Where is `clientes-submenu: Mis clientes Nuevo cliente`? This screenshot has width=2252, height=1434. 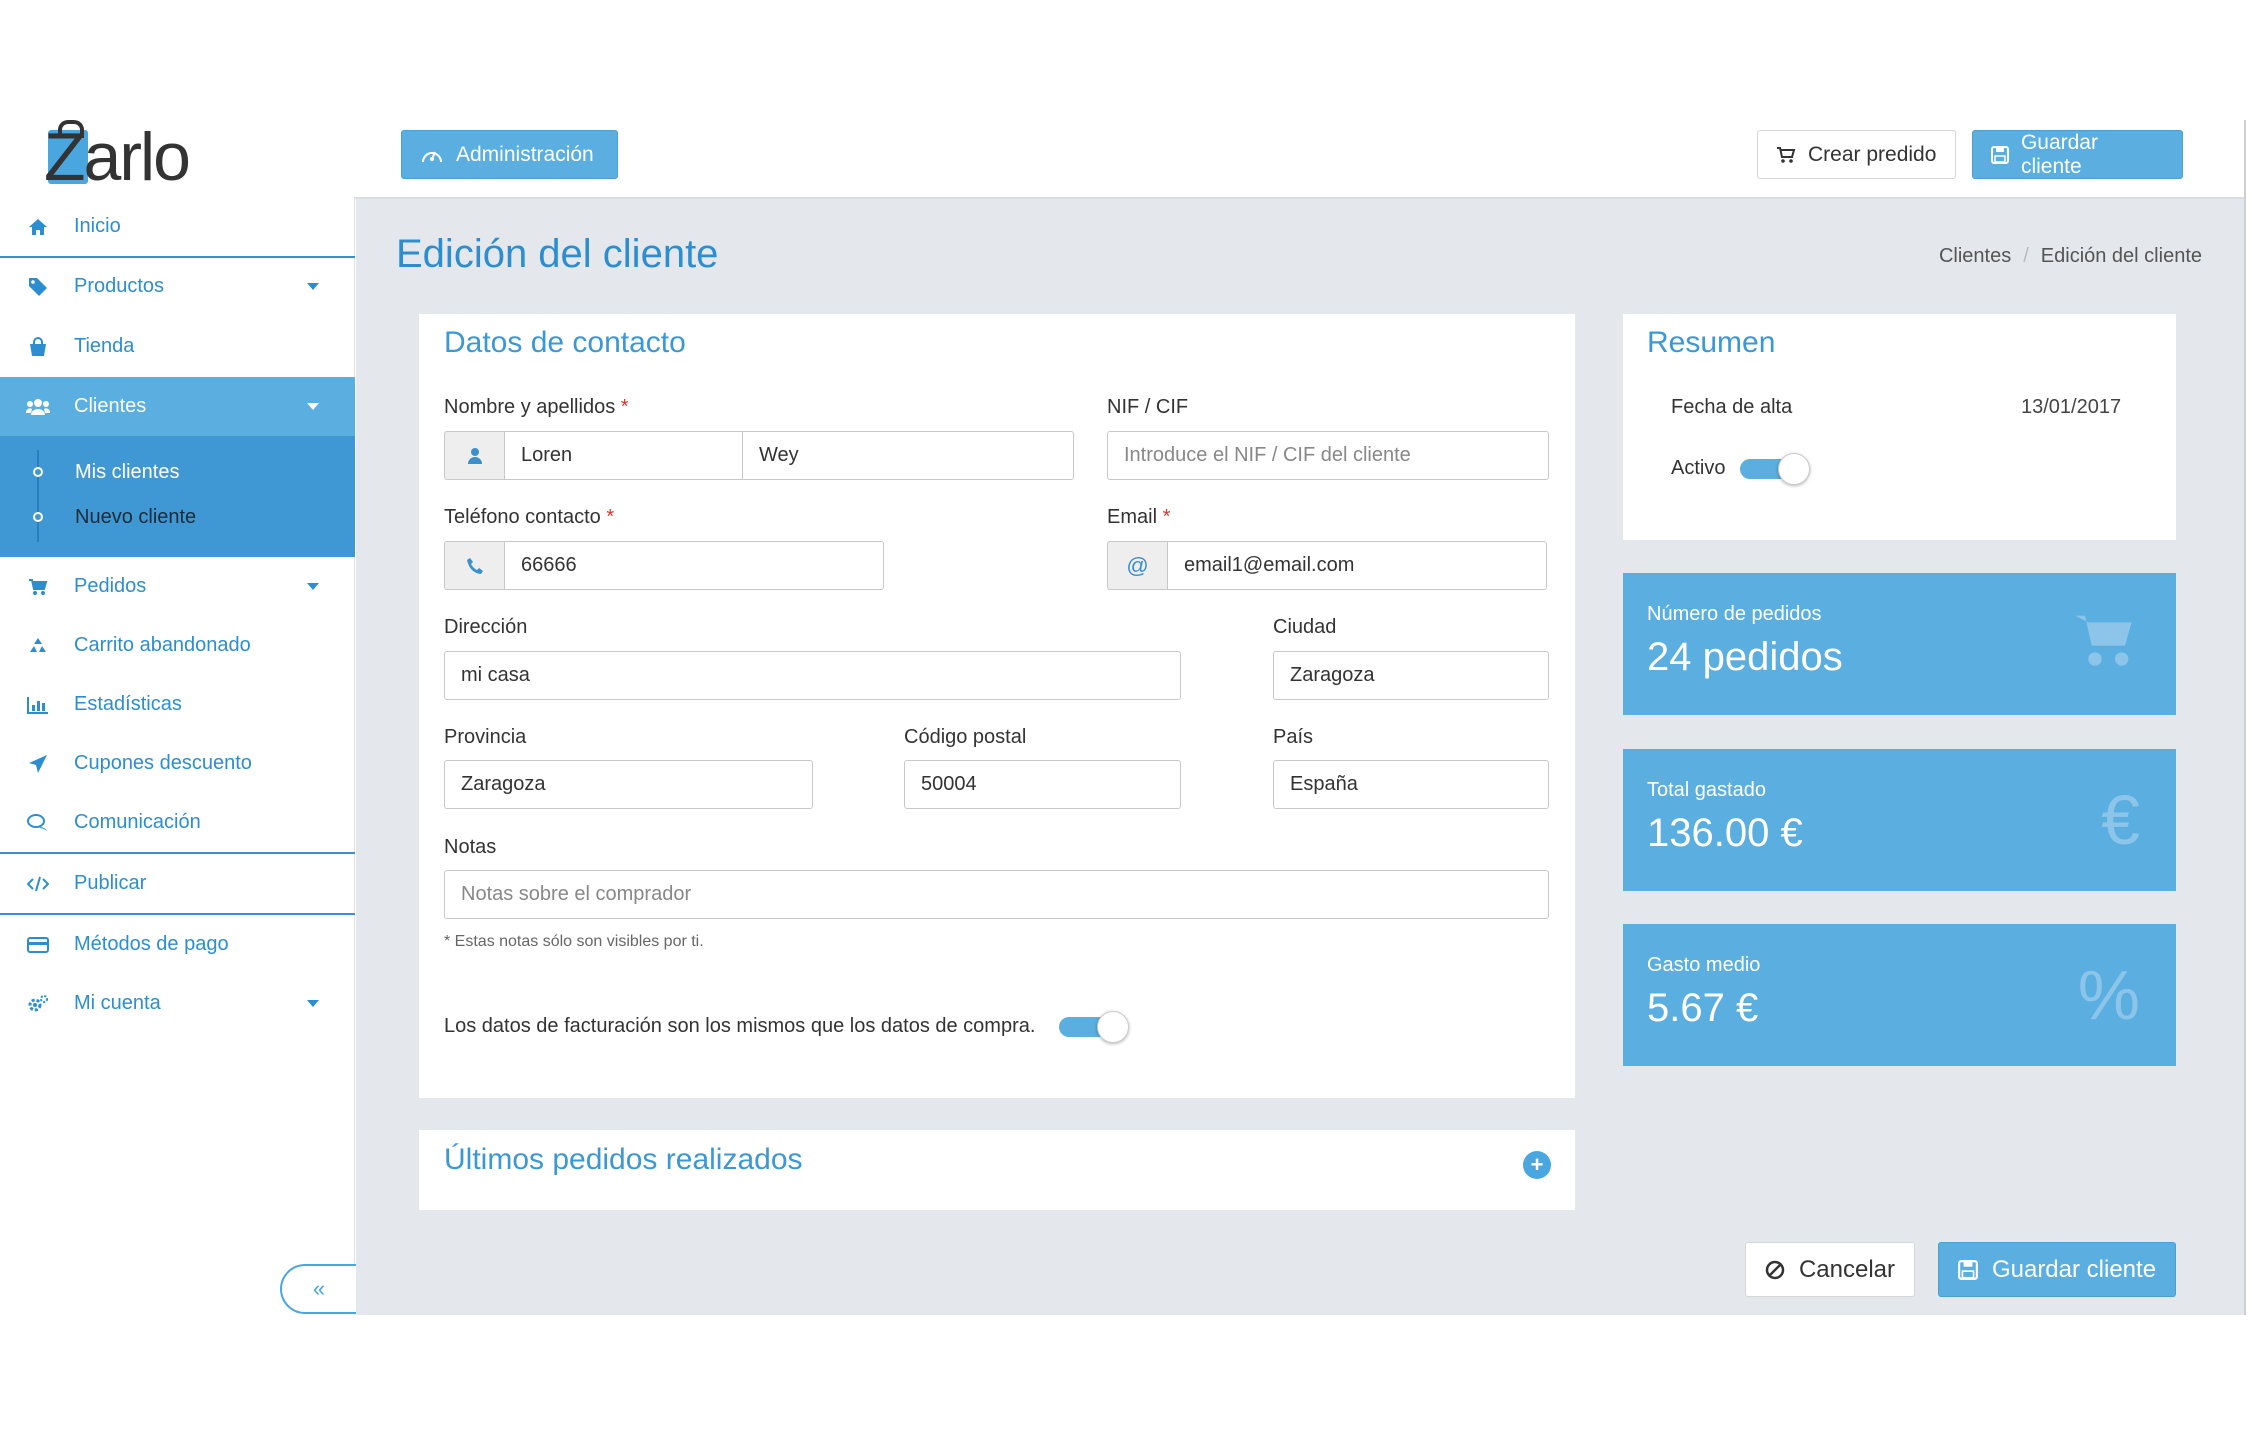
clientes-submenu: Mis clientes Nuevo cliente is located at coordinates (177, 496).